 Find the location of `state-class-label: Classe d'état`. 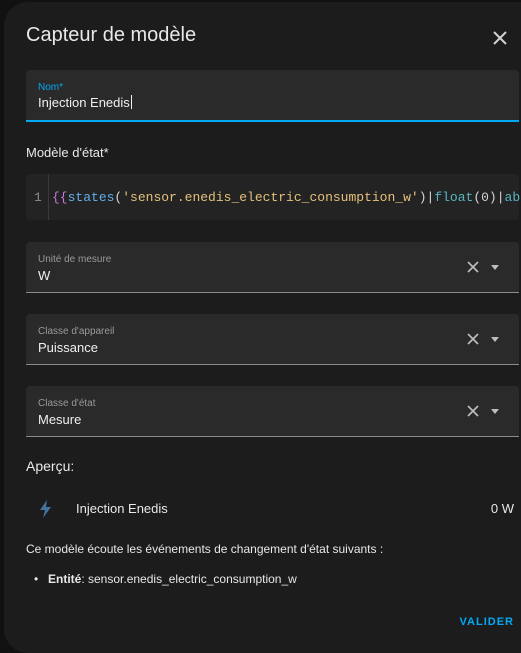

state-class-label: Classe d'état is located at coordinates (67, 403).